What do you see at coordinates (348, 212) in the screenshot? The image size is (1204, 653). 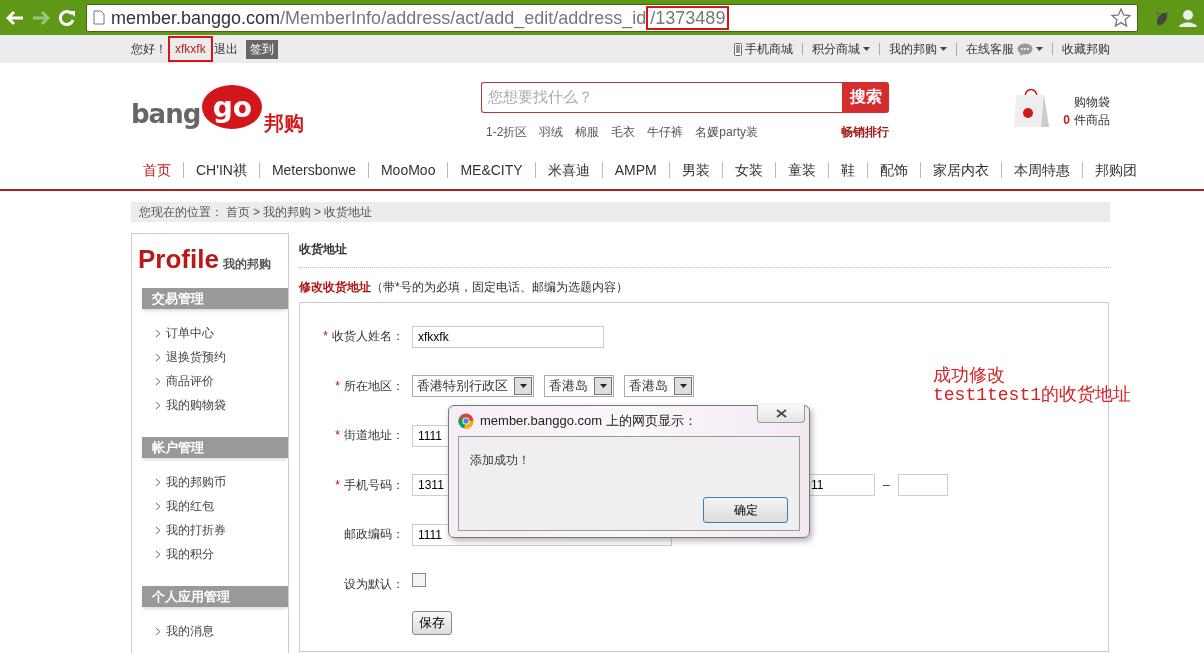 I see `breadcrumb-link: 收货地址` at bounding box center [348, 212].